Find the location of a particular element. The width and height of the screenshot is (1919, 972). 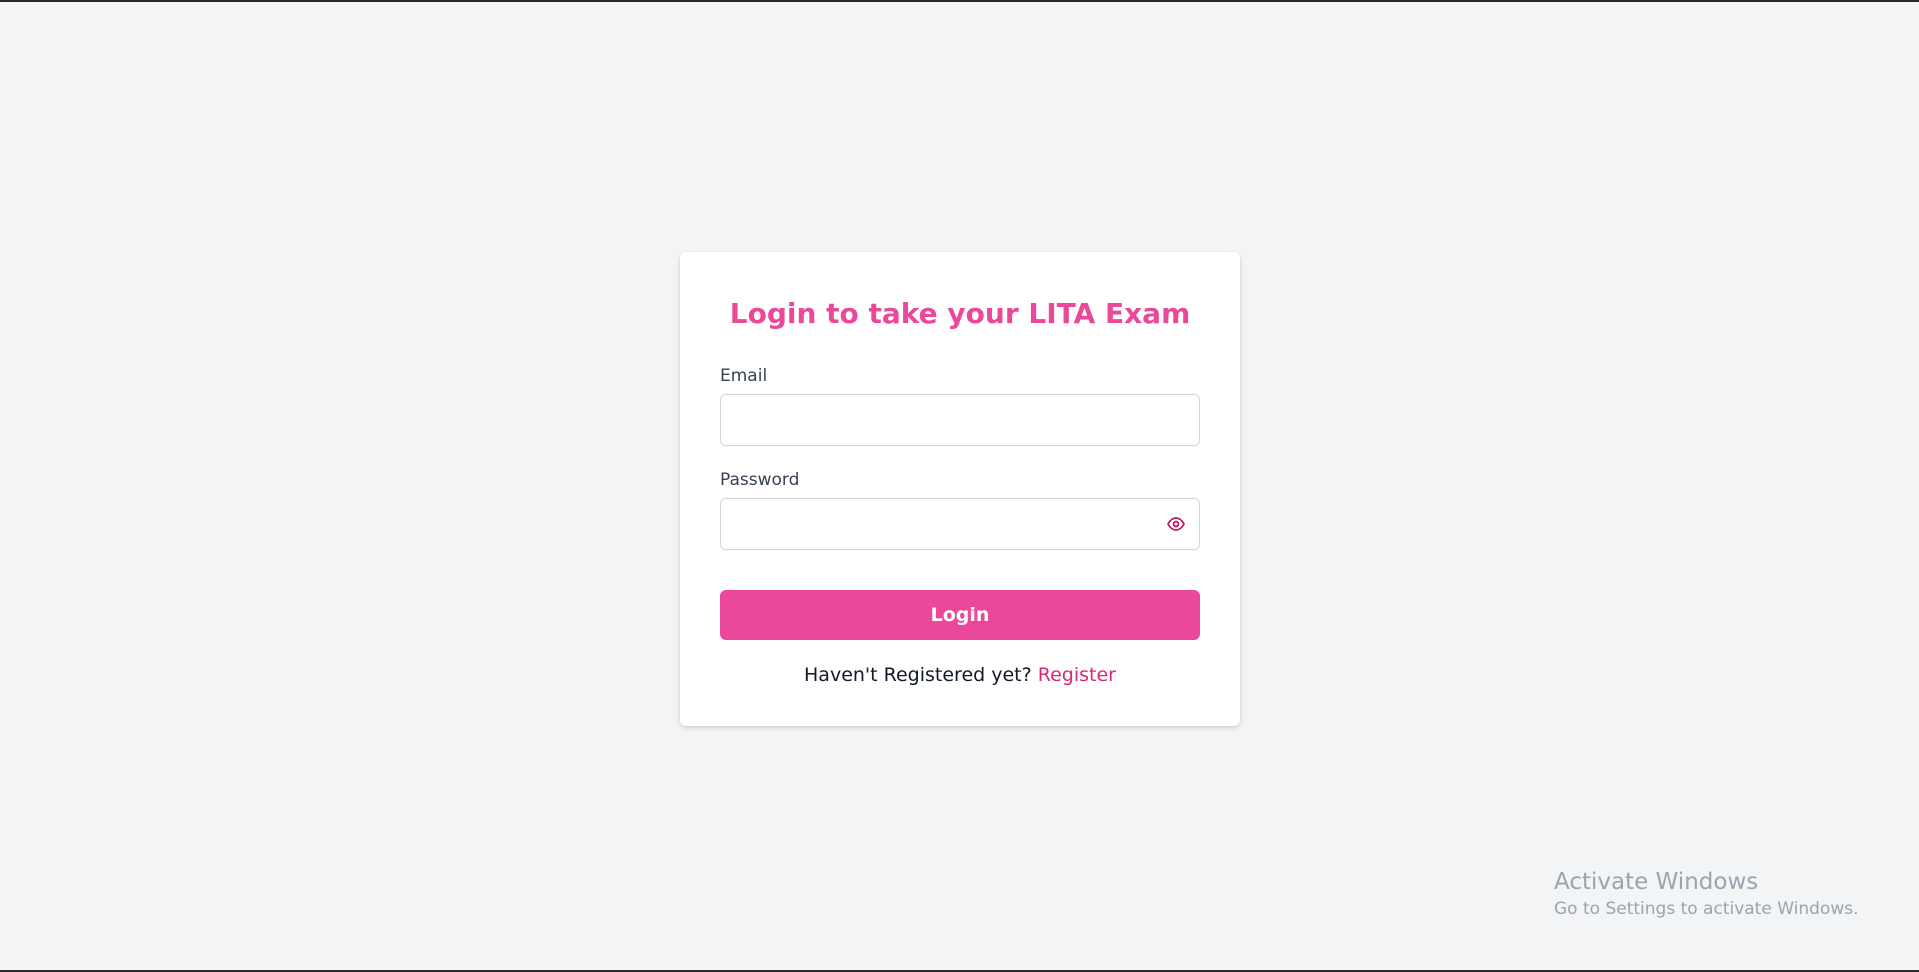

eye-icon-graphic is located at coordinates (1176, 524).